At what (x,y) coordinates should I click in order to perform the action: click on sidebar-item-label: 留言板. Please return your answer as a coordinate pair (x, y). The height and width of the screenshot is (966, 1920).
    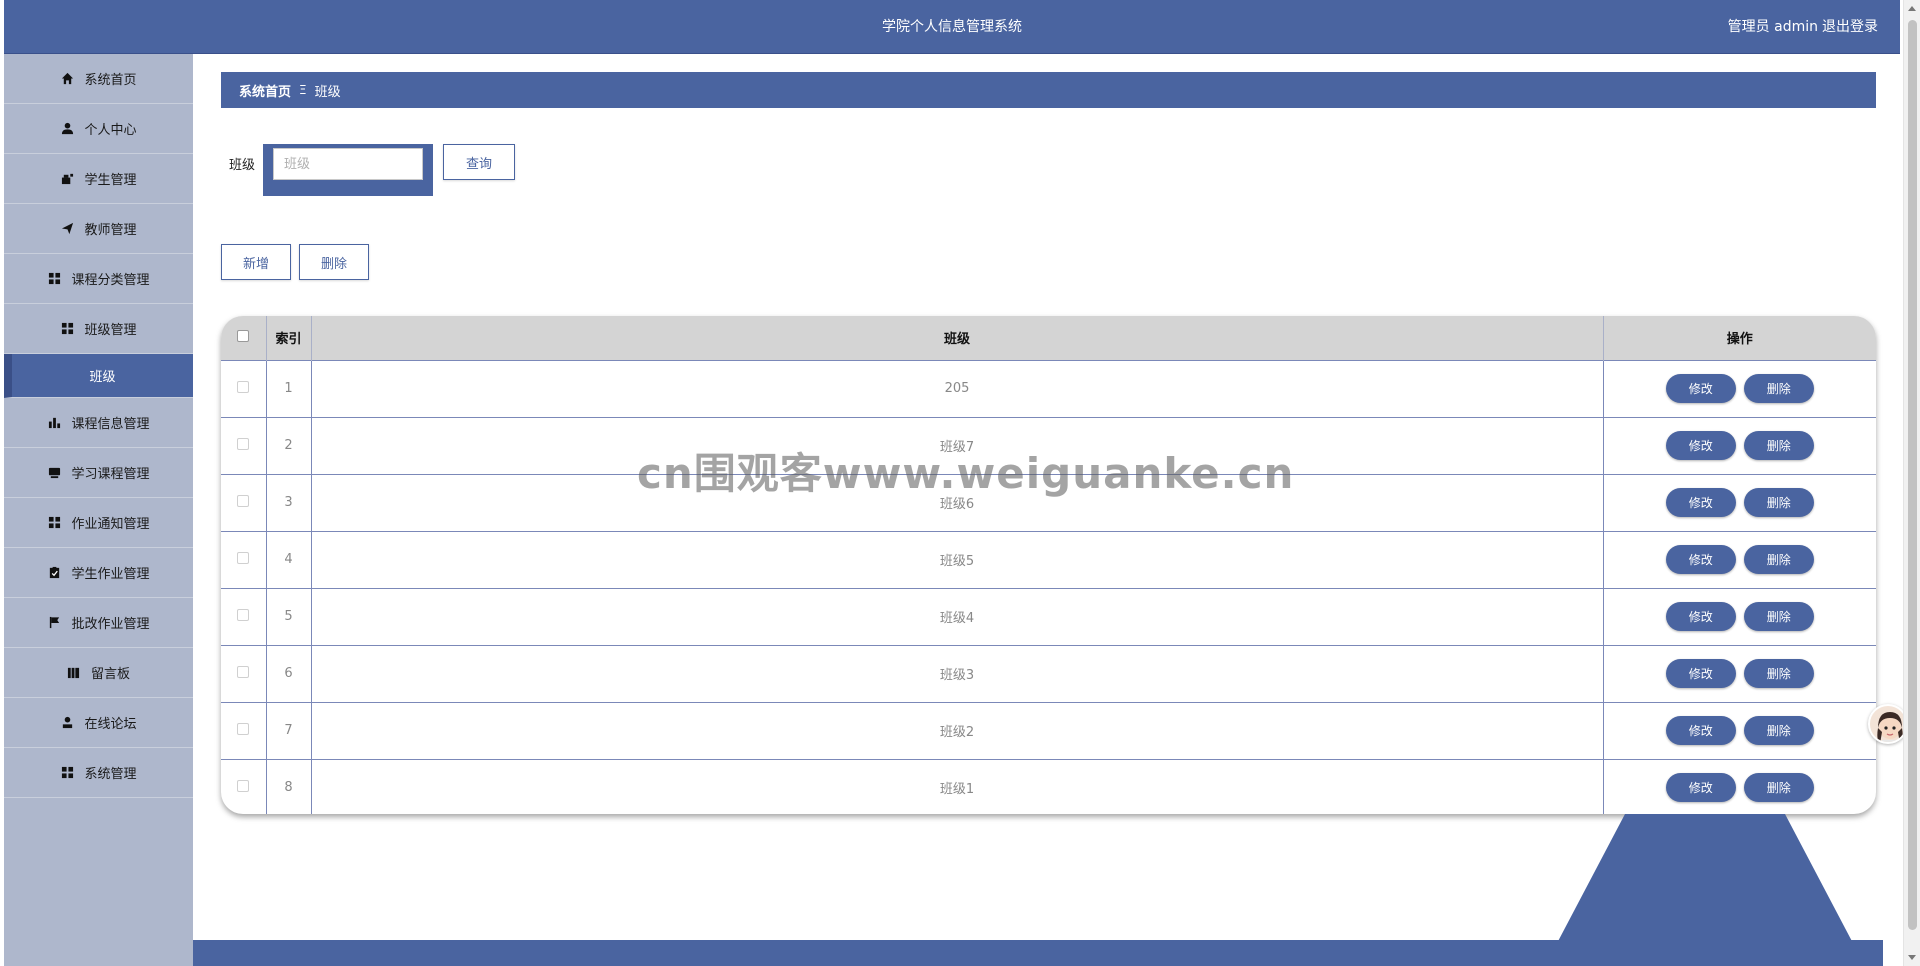
    Looking at the image, I should click on (110, 674).